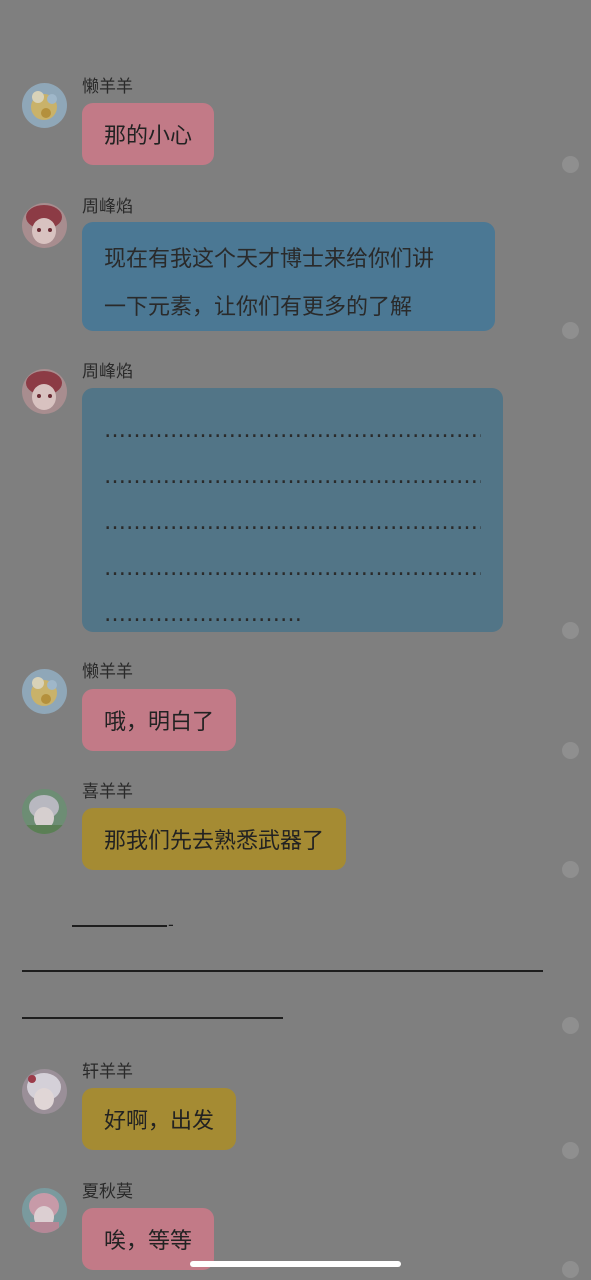  I want to click on message-text: 那我们先去熟悉武器了, so click(214, 841).